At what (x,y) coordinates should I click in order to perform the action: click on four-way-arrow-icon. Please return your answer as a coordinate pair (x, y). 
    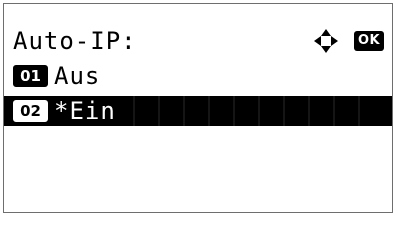
    Looking at the image, I should click on (326, 41).